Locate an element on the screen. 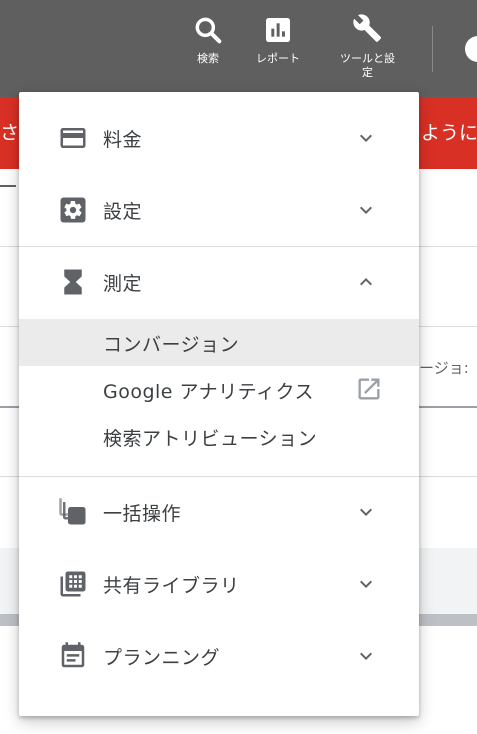 The height and width of the screenshot is (734, 477). alert-text-left: さ is located at coordinates (10, 133).